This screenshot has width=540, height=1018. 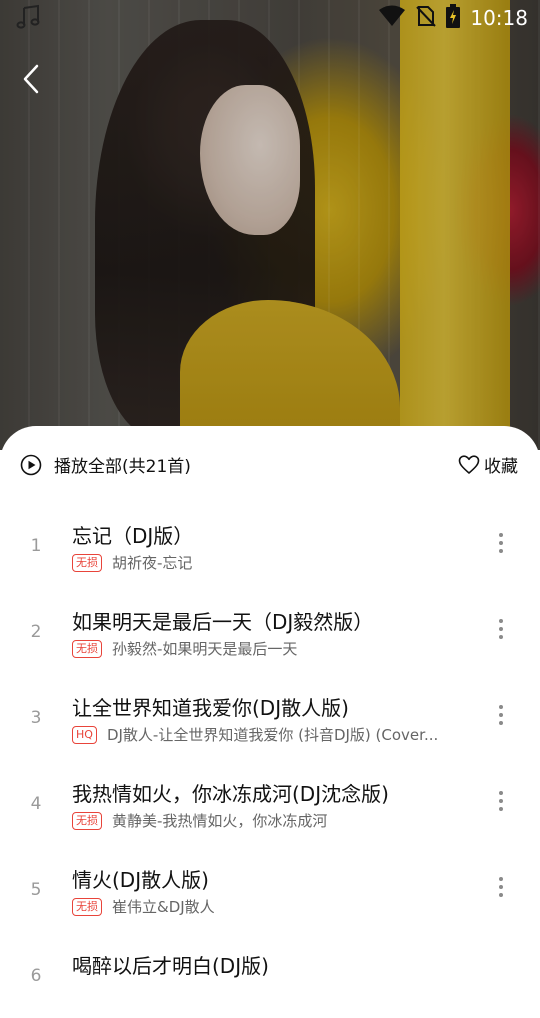 What do you see at coordinates (29, 17) in the screenshot?
I see `music-note-icon` at bounding box center [29, 17].